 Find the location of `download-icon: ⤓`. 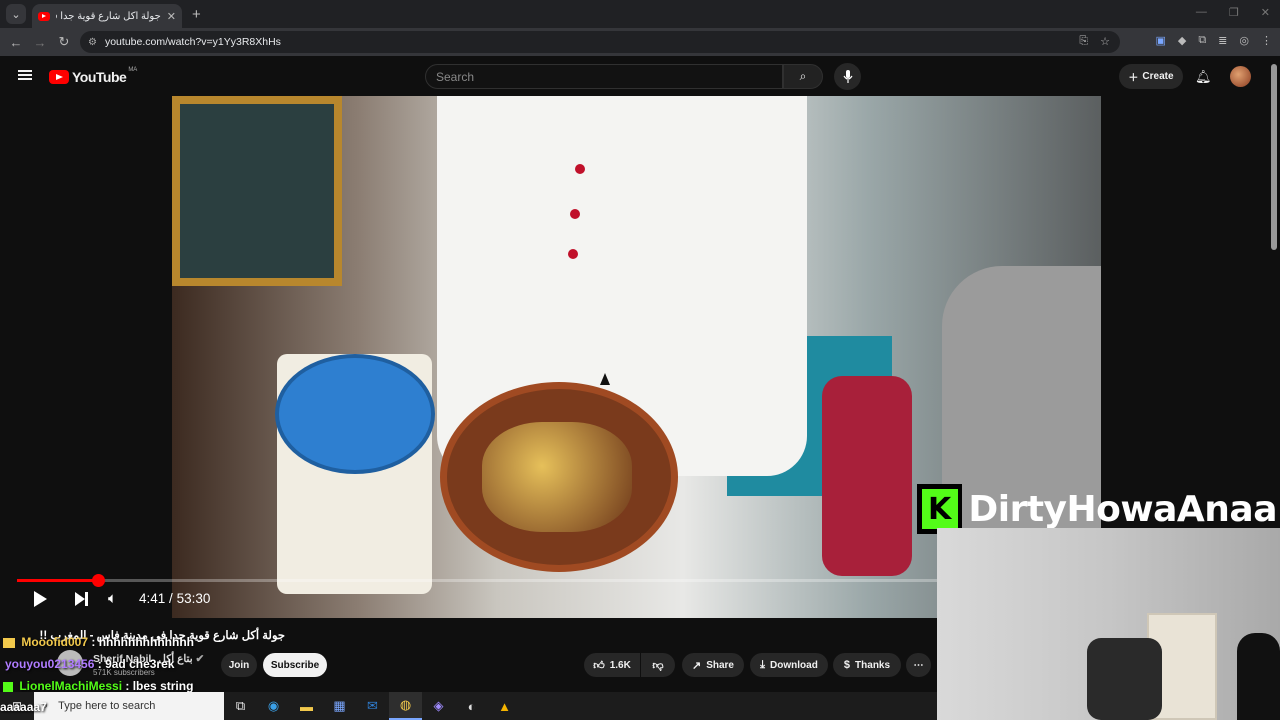

download-icon: ⤓ is located at coordinates (763, 664).